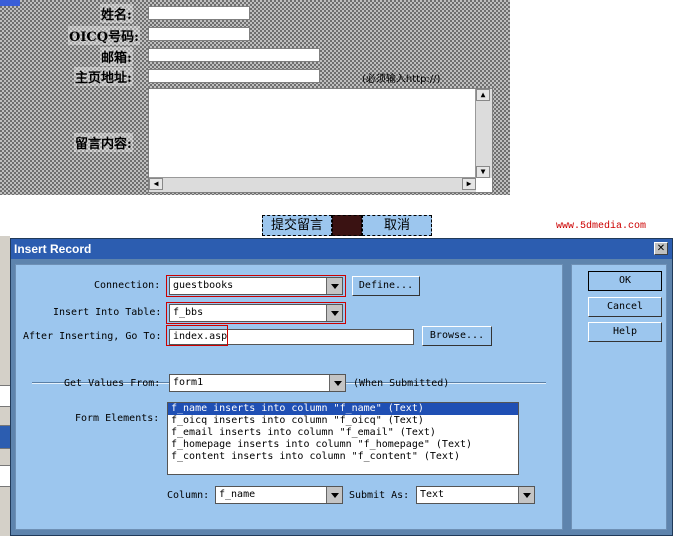 This screenshot has height=536, width=678. What do you see at coordinates (92, 336) in the screenshot?
I see `after-inserting-label: After Inserting, Go To:` at bounding box center [92, 336].